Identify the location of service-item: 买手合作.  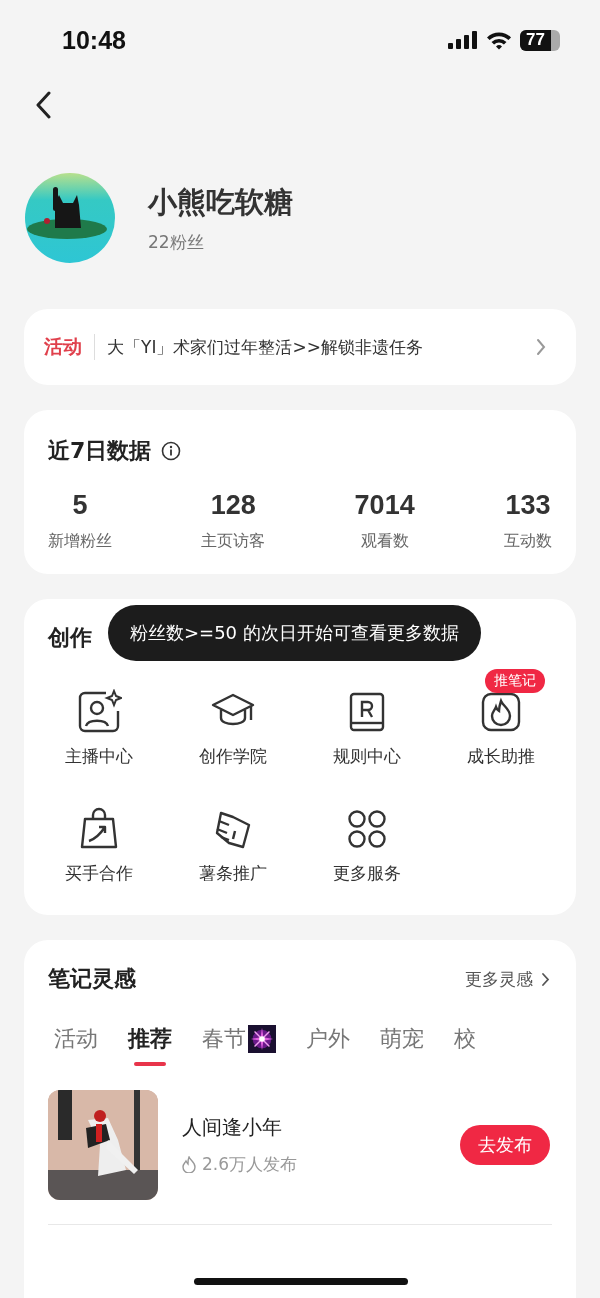
(99, 834).